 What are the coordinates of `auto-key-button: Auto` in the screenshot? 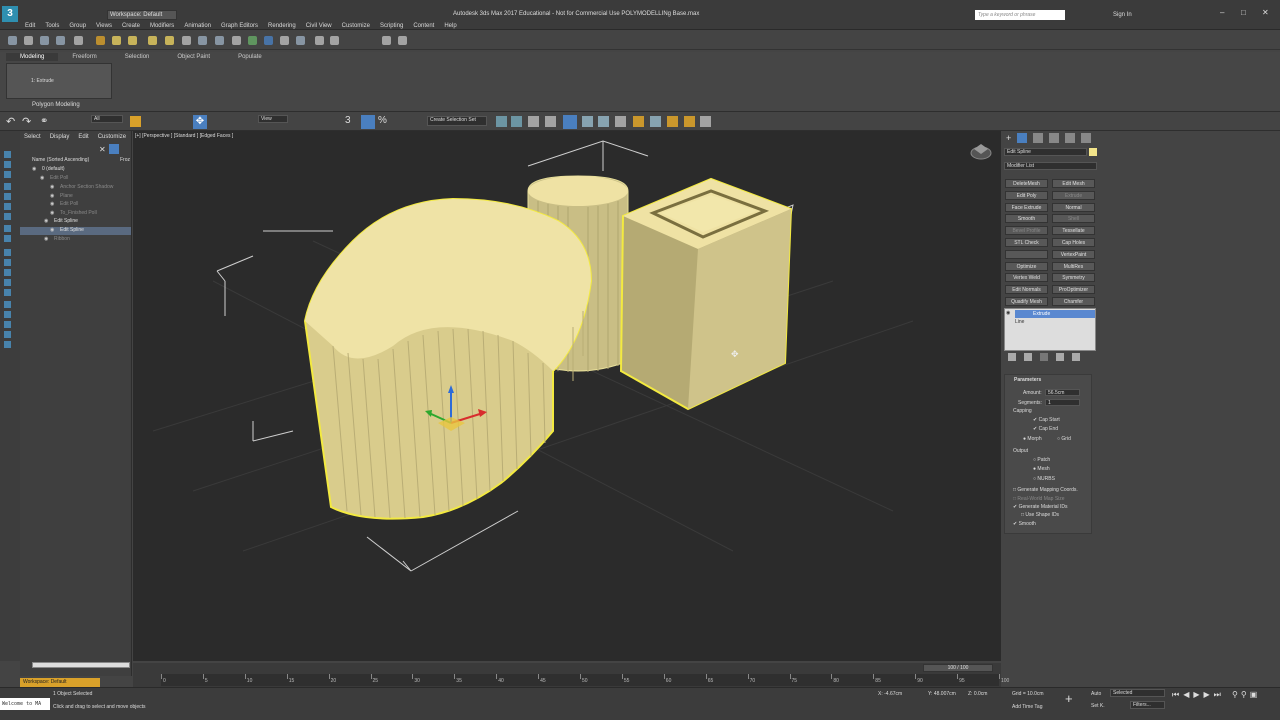 It's located at (1096, 694).